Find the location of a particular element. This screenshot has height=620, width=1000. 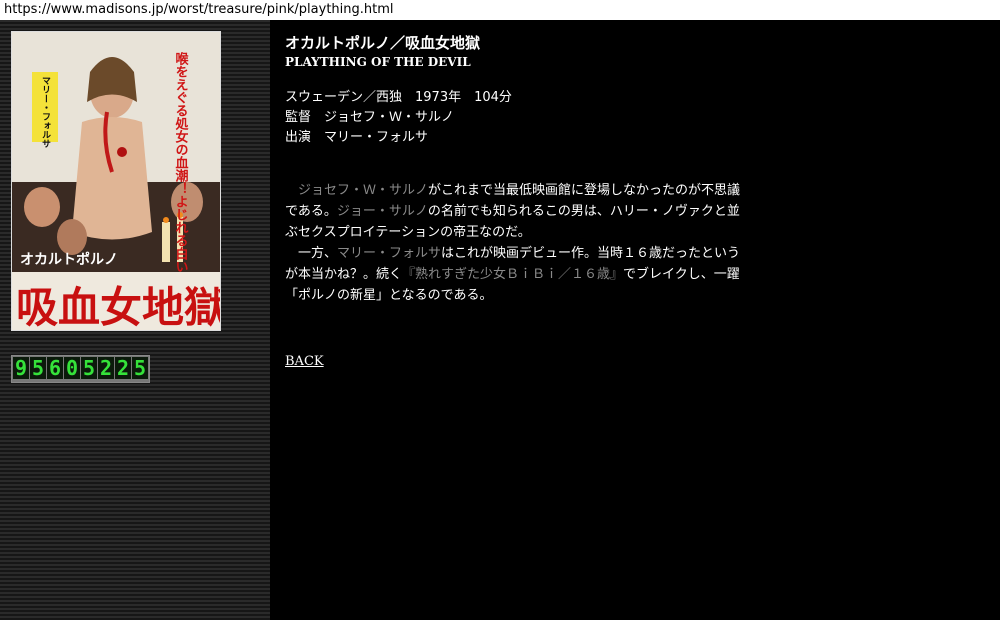

poster-actress: マリー・フォルサ is located at coordinates (45, 112).